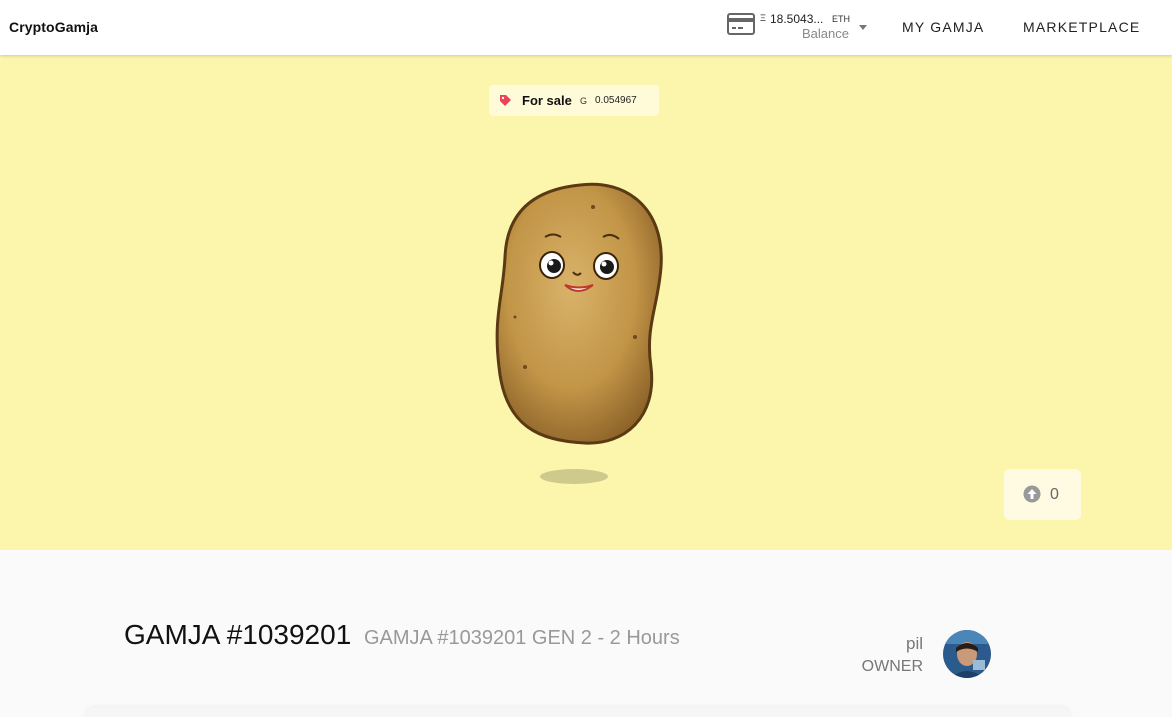  What do you see at coordinates (741, 24) in the screenshot?
I see `credit-card-icon` at bounding box center [741, 24].